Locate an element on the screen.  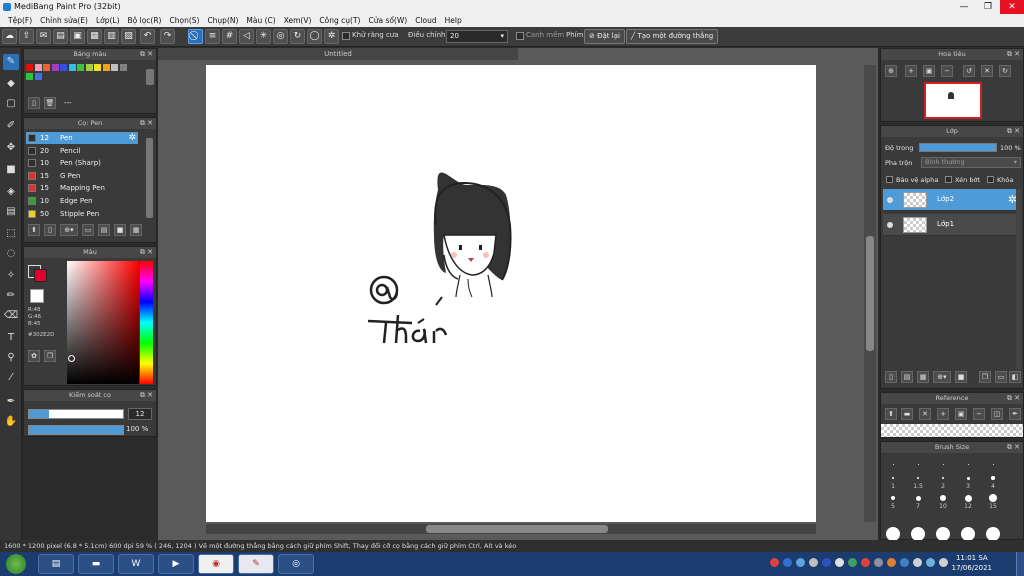
clip-checkbox is located at coordinates (948, 179).